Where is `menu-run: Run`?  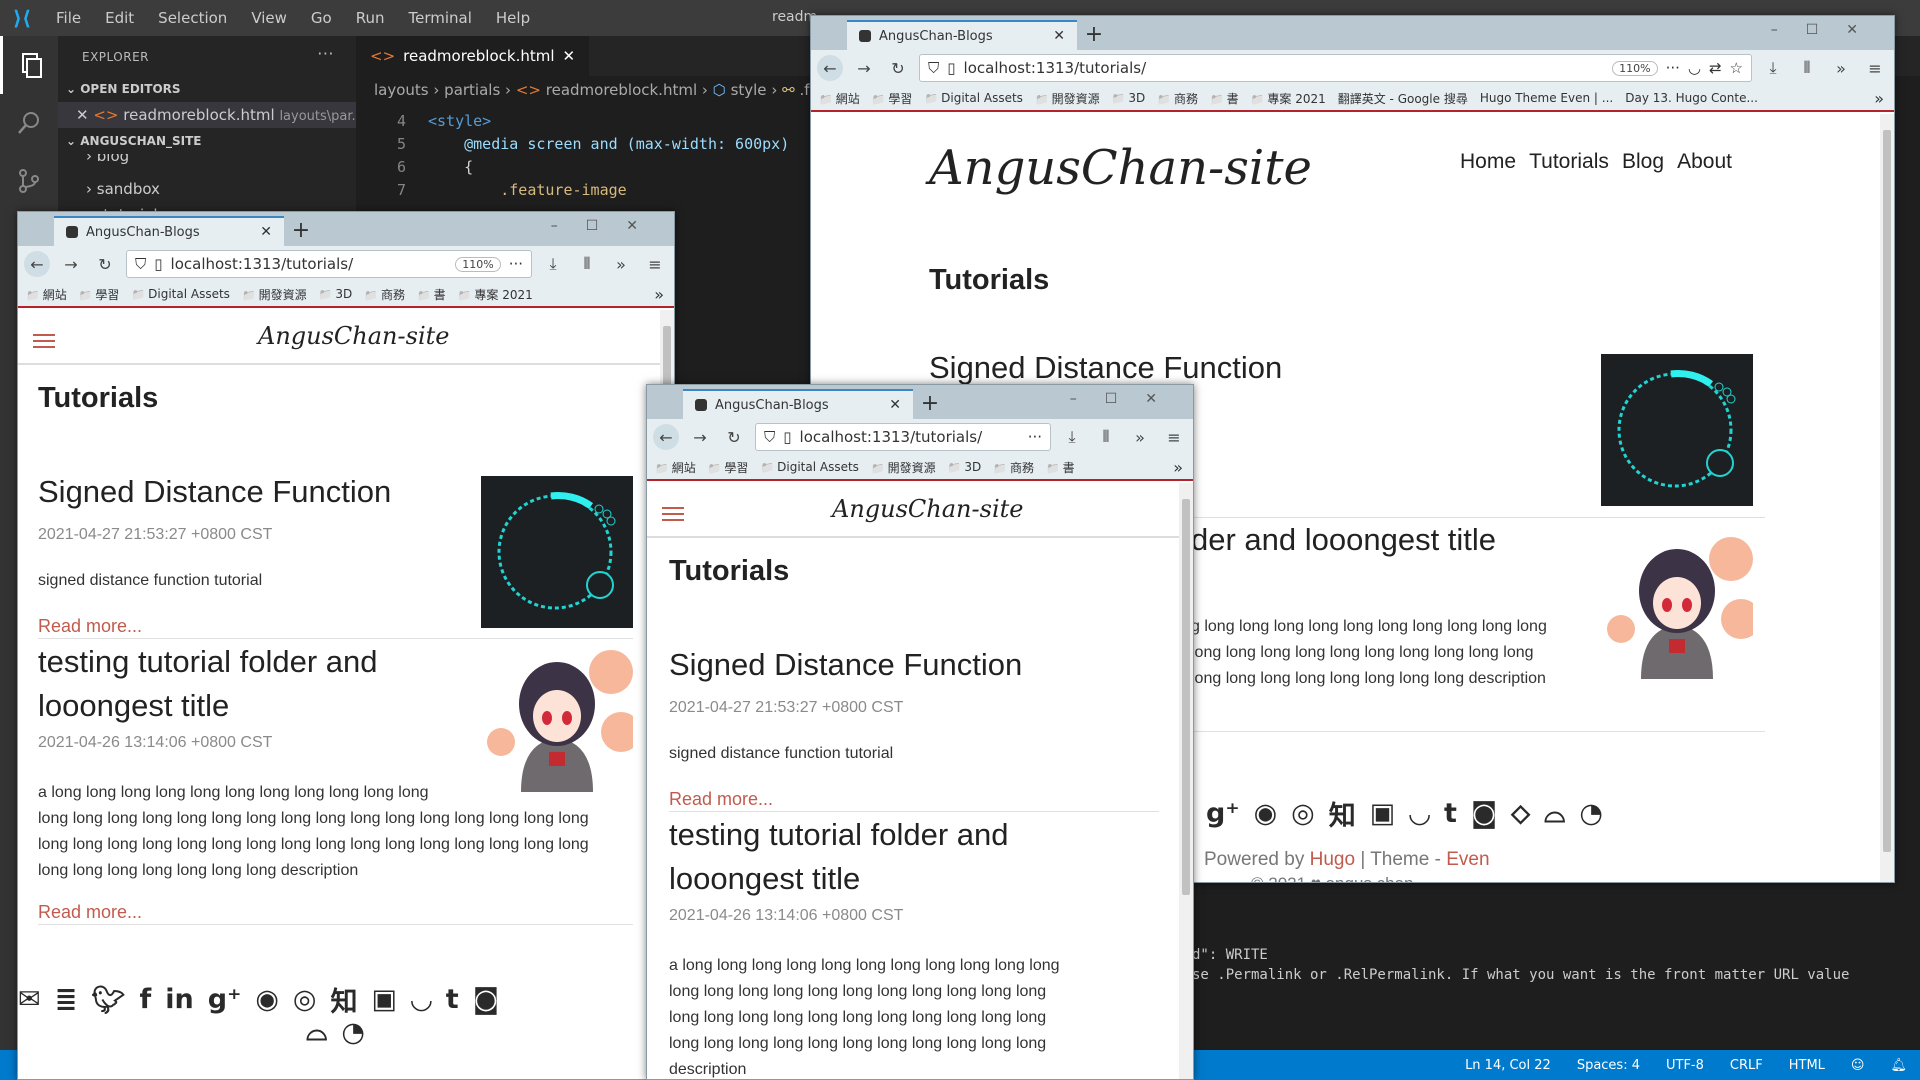 menu-run: Run is located at coordinates (370, 18).